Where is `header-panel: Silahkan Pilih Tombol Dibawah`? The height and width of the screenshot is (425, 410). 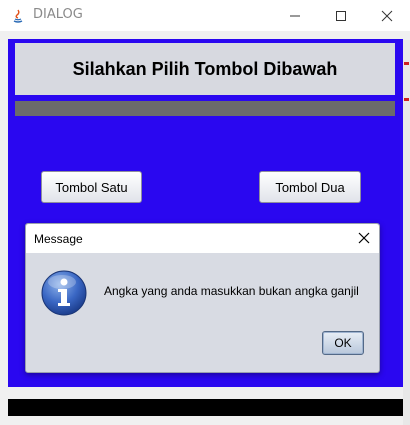
header-panel: Silahkan Pilih Tombol Dibawah is located at coordinates (205, 69).